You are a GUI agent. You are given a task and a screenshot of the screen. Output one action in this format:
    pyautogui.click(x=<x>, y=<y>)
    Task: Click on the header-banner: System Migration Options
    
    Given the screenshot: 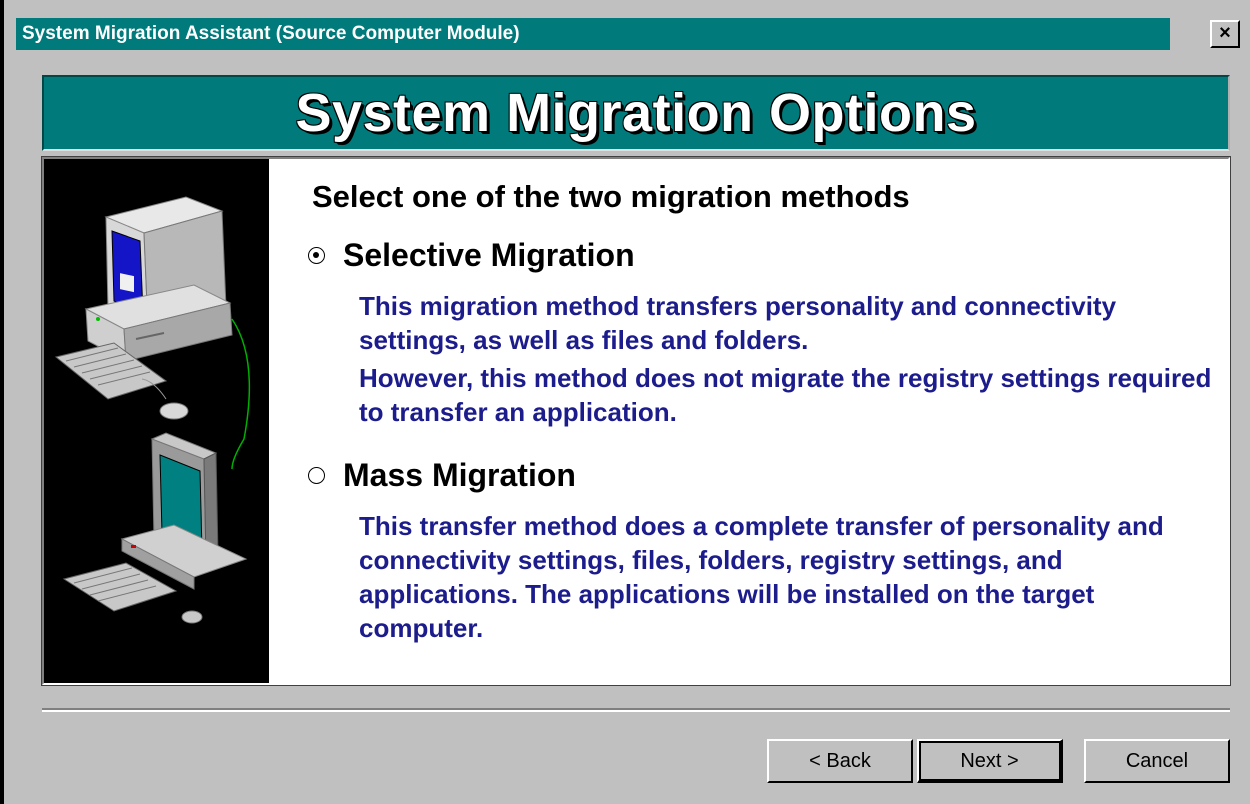 What is the action you would take?
    pyautogui.click(x=636, y=113)
    